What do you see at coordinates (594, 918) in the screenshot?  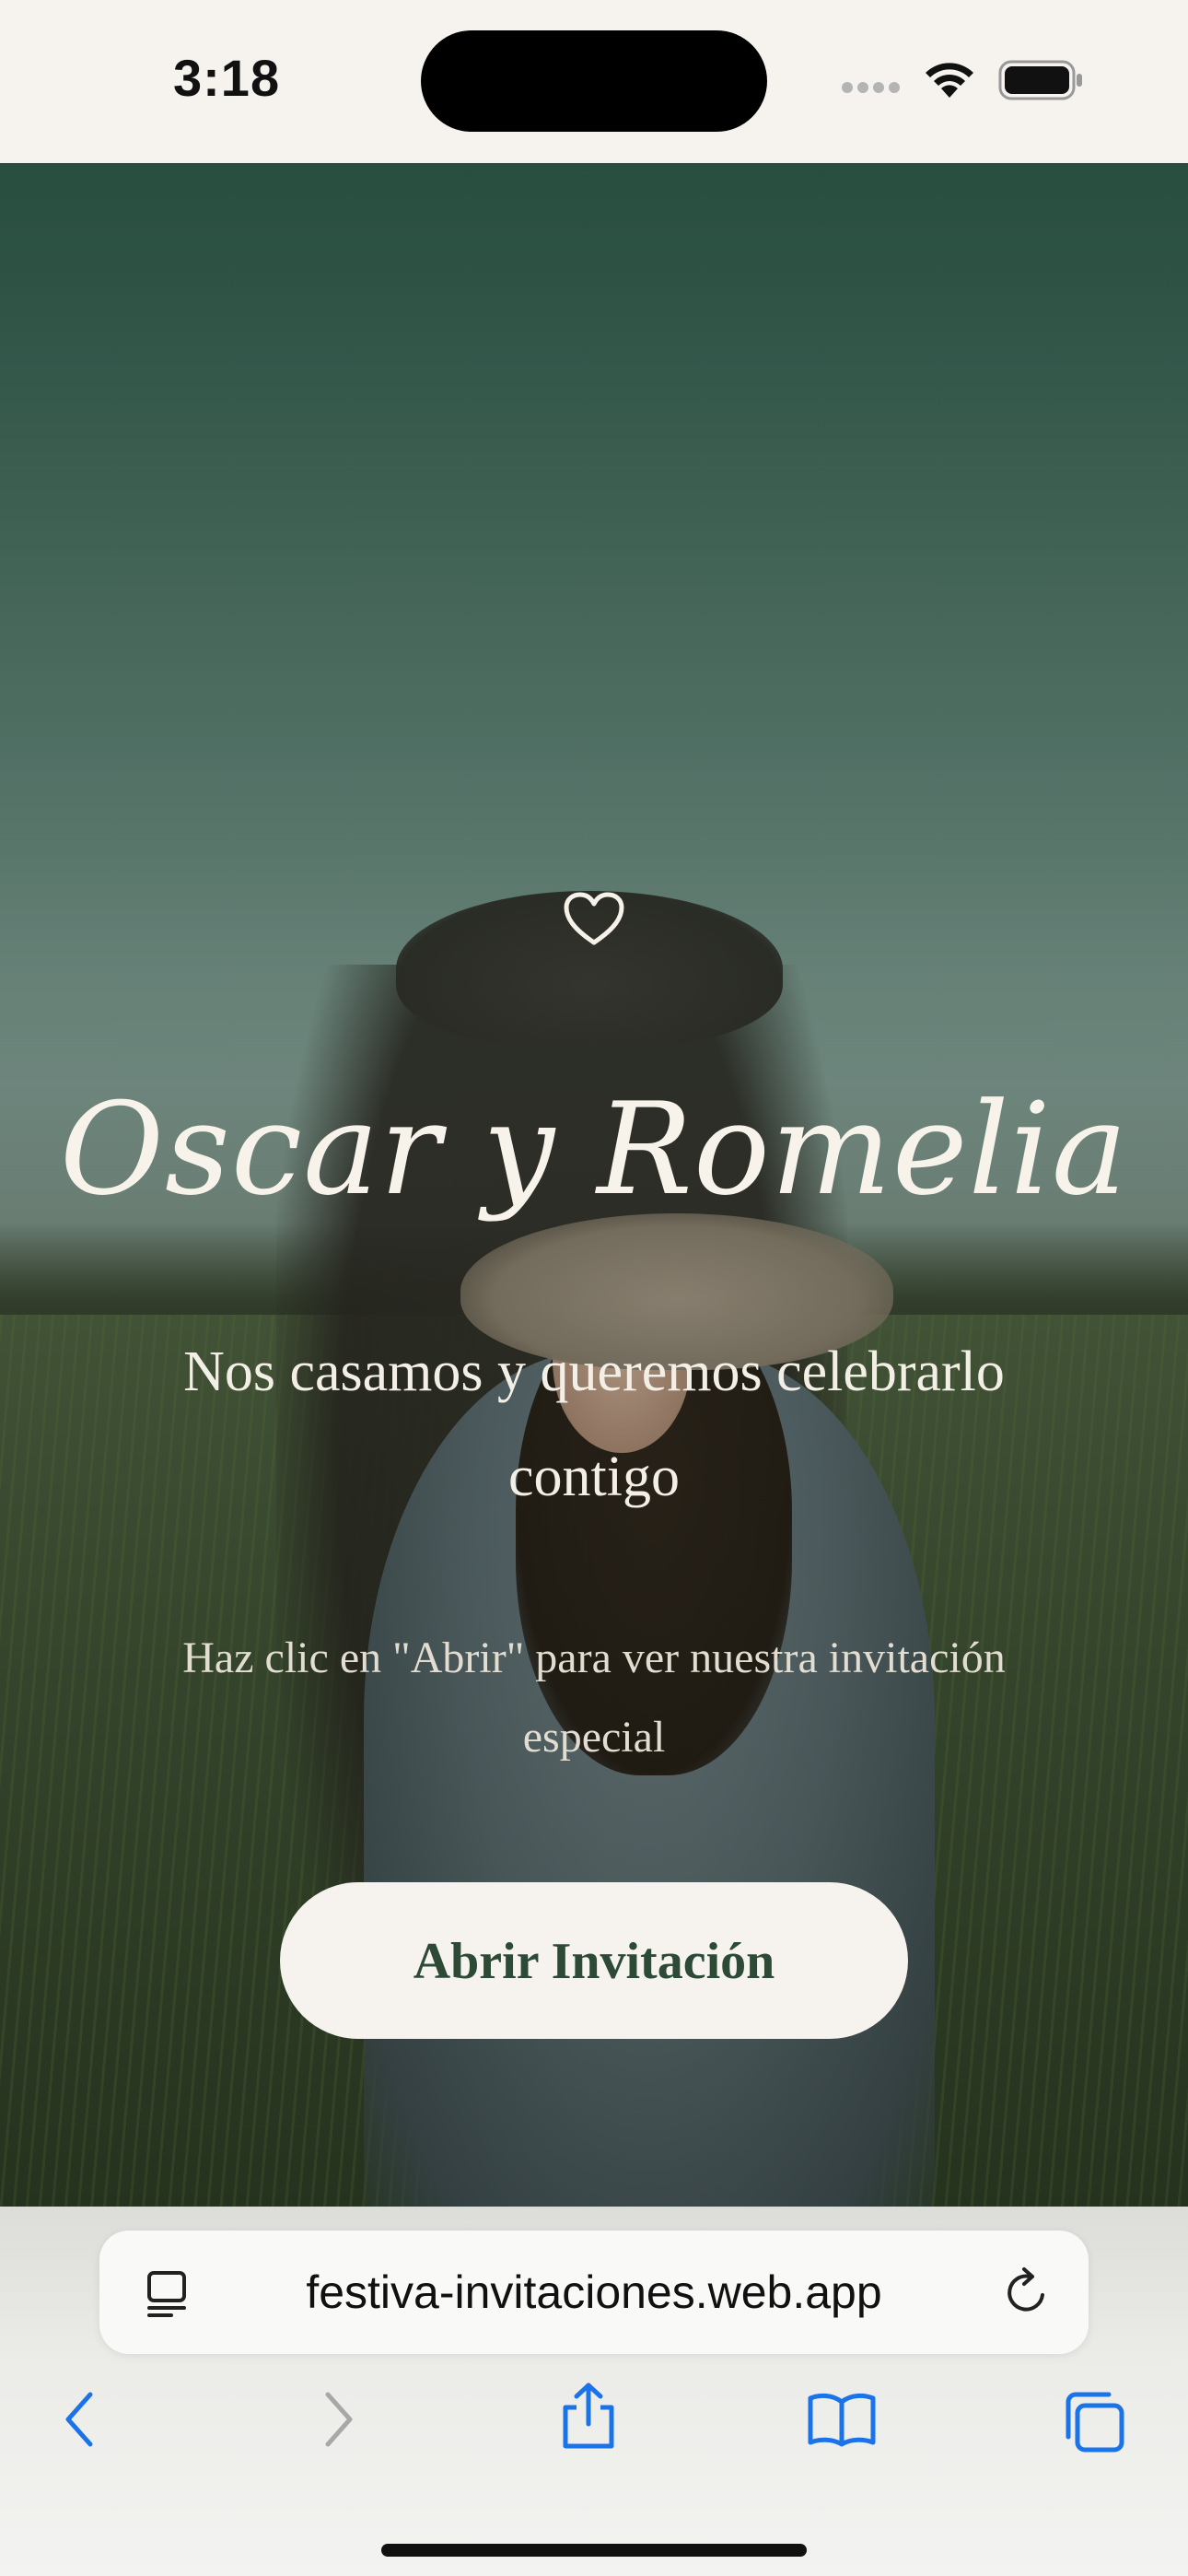 I see `heart-icon` at bounding box center [594, 918].